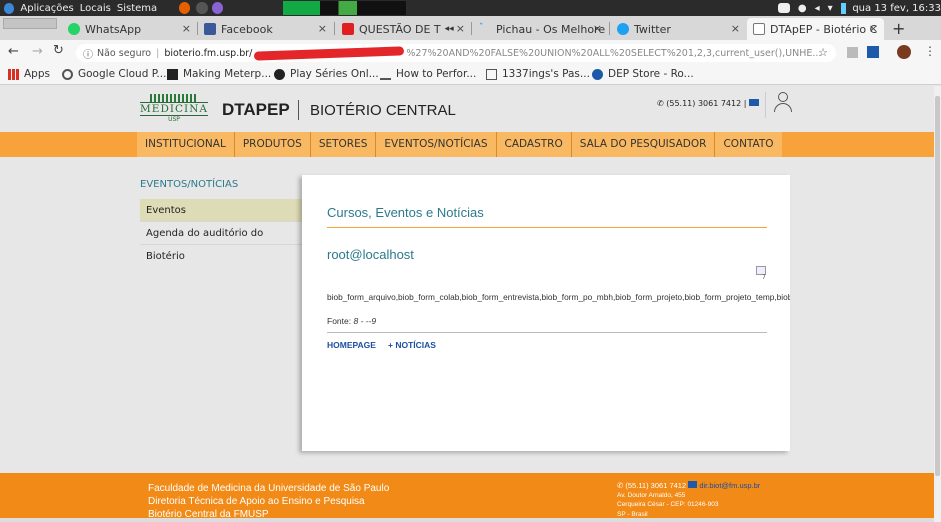 Image resolution: width=941 pixels, height=522 pixels. I want to click on bookmark-apps: Apps, so click(29, 74).